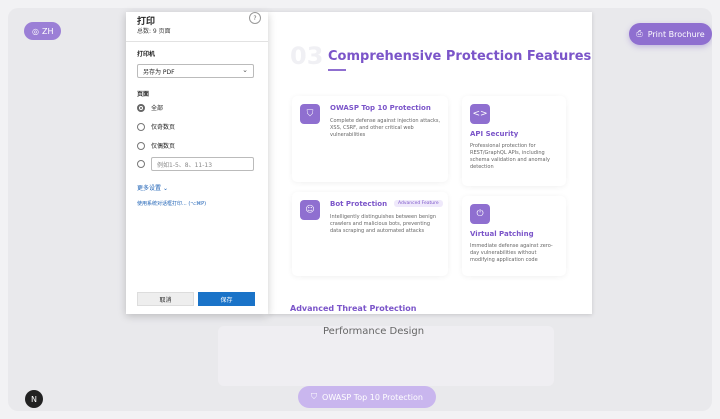 The height and width of the screenshot is (419, 720). I want to click on printer-label: 打印机, so click(146, 54).